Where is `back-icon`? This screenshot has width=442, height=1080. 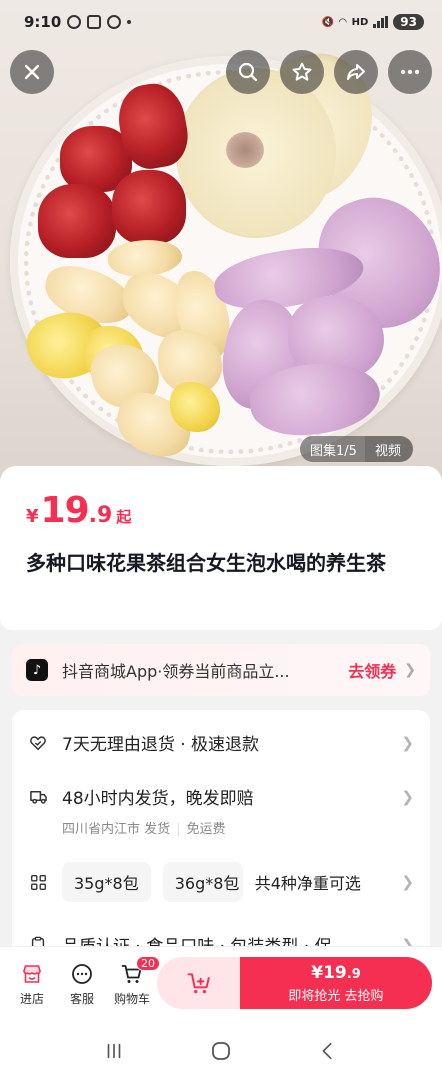
back-icon is located at coordinates (327, 1051).